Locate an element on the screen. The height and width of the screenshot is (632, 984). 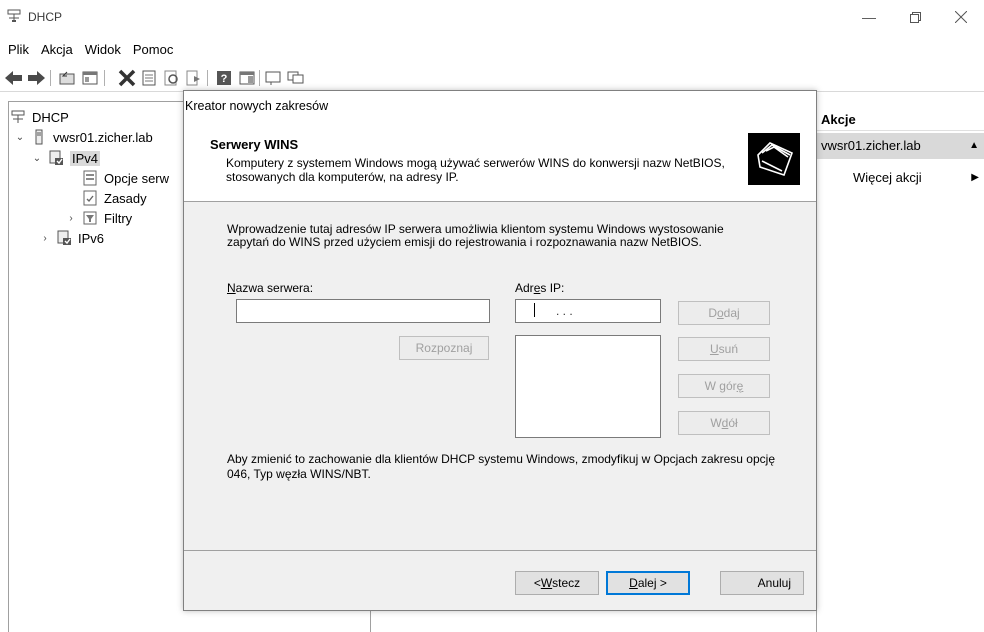
more-actions-item: Więcej akcji ▶ is located at coordinates (900, 178).